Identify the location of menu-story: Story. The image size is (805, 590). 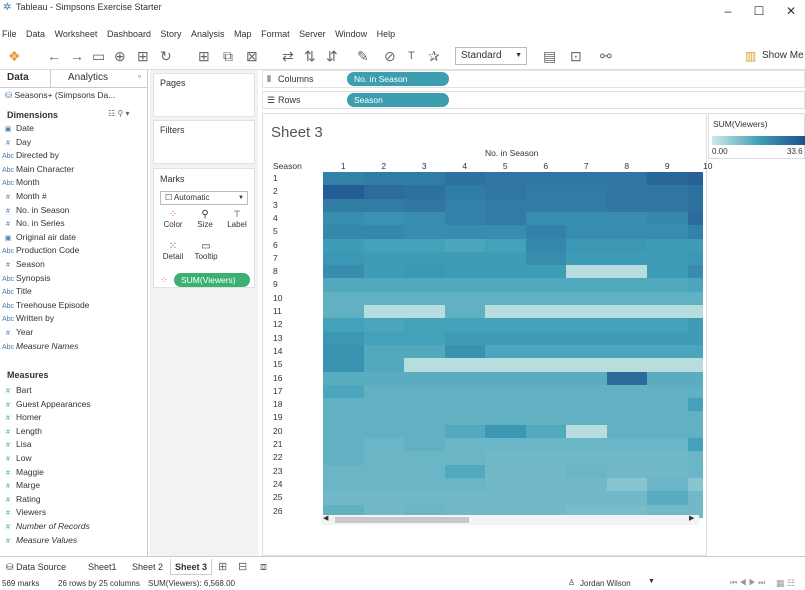
(170, 34).